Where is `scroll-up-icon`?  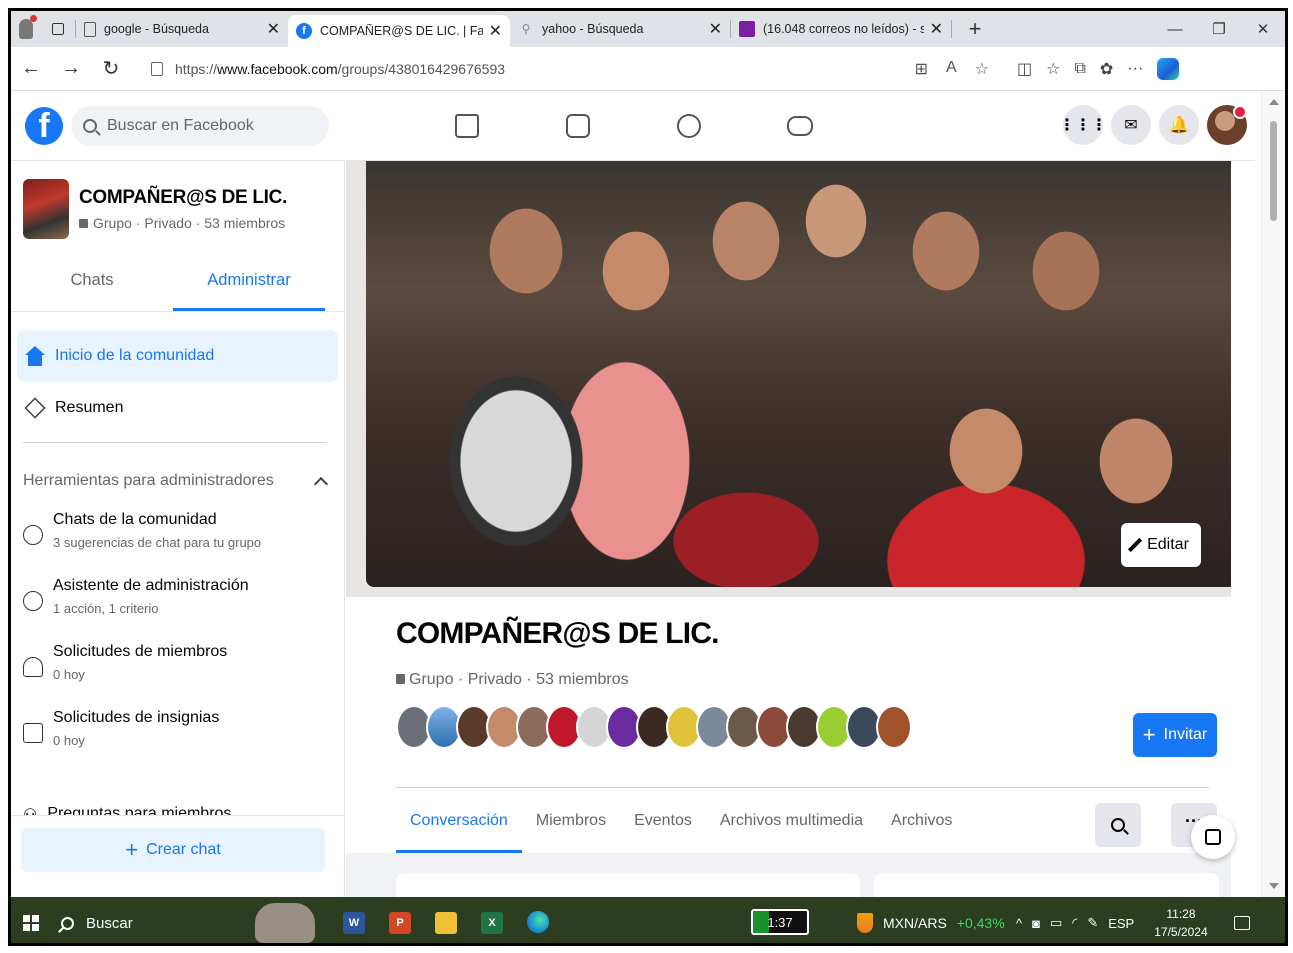
scroll-up-icon is located at coordinates (1274, 102).